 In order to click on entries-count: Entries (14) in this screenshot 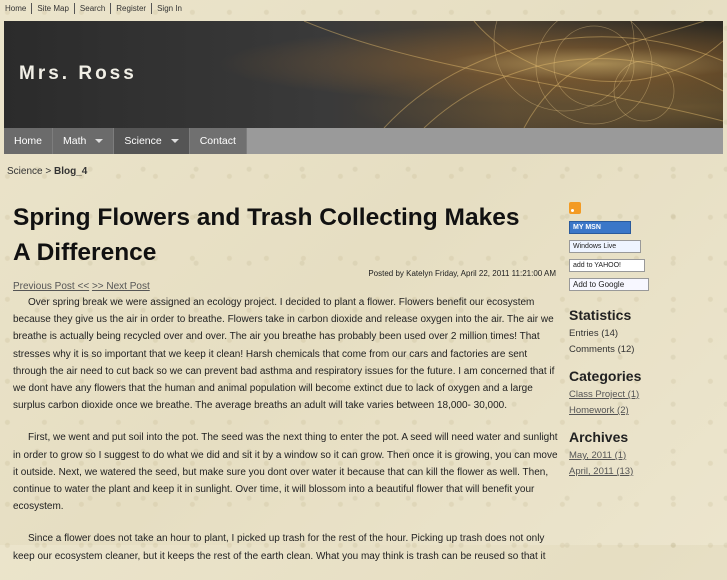, I will do `click(594, 333)`.